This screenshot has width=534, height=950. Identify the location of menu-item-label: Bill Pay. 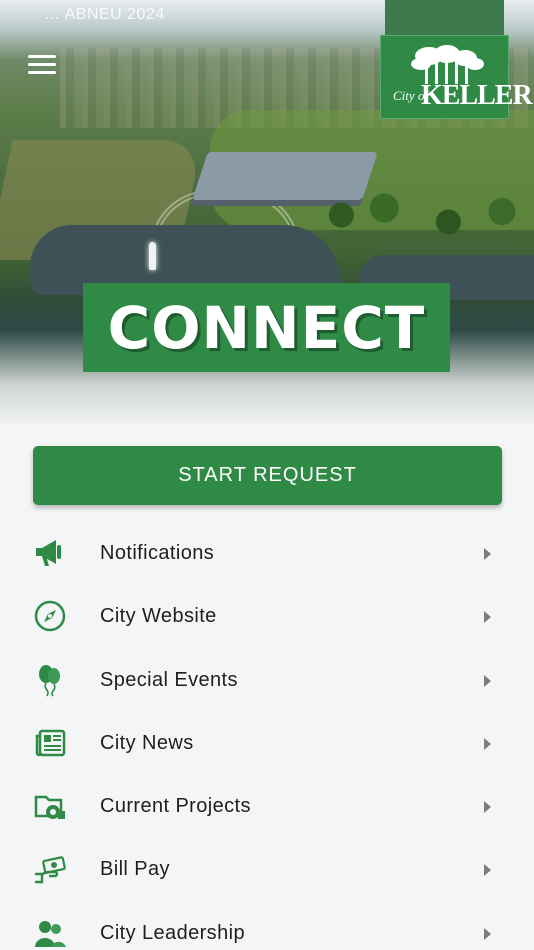
(135, 869).